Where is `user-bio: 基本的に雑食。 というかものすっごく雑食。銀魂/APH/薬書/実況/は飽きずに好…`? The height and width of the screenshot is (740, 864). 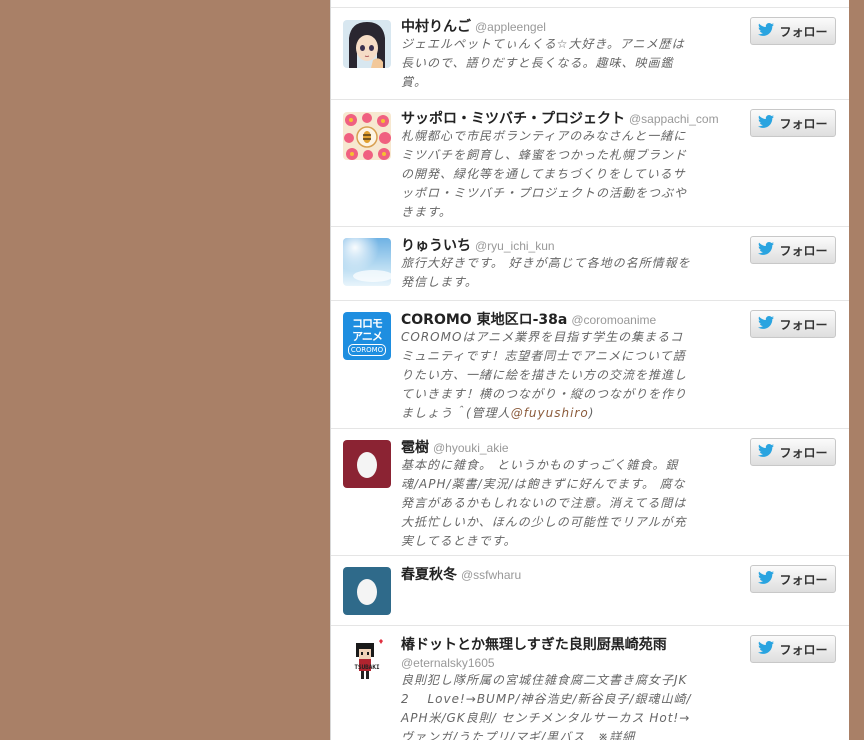 user-bio: 基本的に雑食。 というかものすっごく雑食。銀魂/APH/薬書/実況/は飽きずに好… is located at coordinates (544, 503).